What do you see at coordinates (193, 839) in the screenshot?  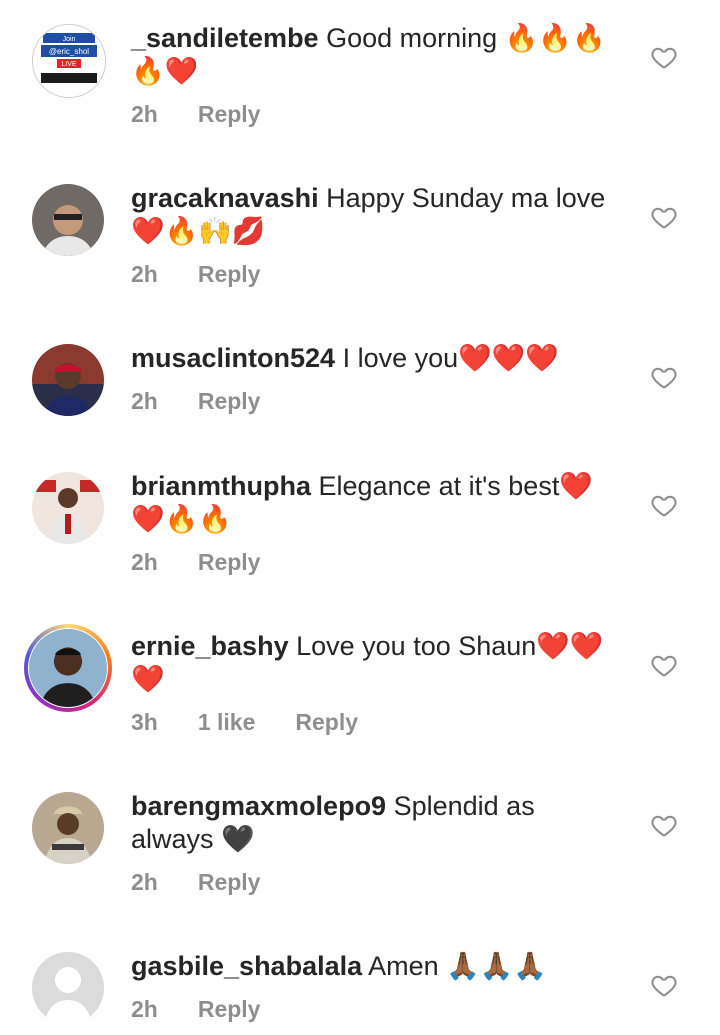 I see `comment-body: always 🖤` at bounding box center [193, 839].